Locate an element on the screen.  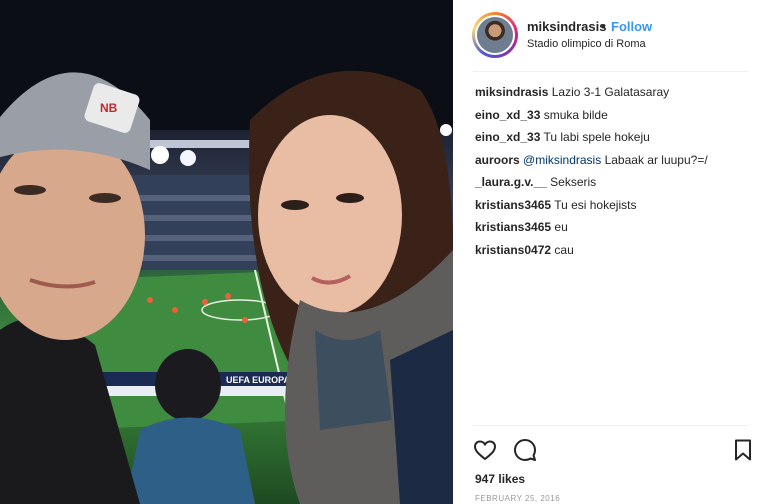
comment-username: kristians0472 is located at coordinates (513, 250).